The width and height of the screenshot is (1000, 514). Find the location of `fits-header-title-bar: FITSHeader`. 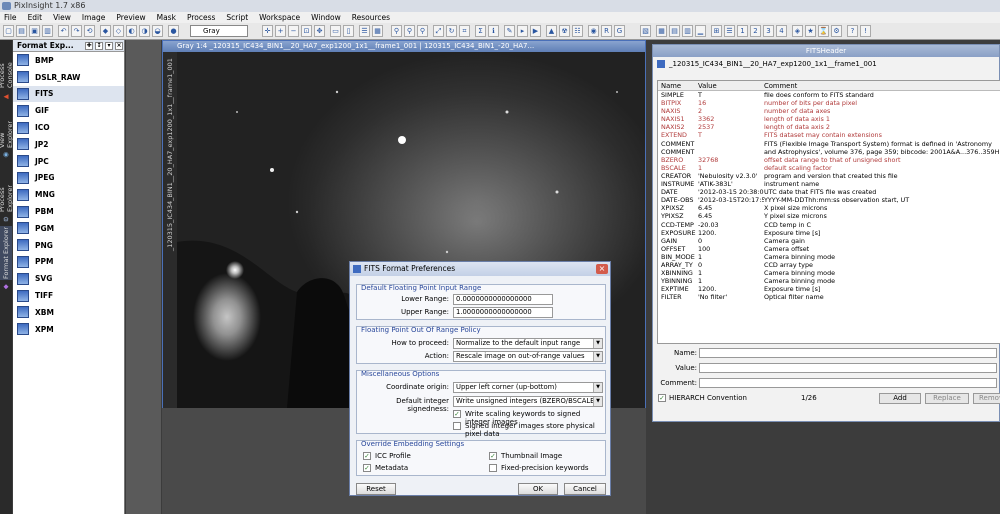

fits-header-title-bar: FITSHeader is located at coordinates (826, 51).